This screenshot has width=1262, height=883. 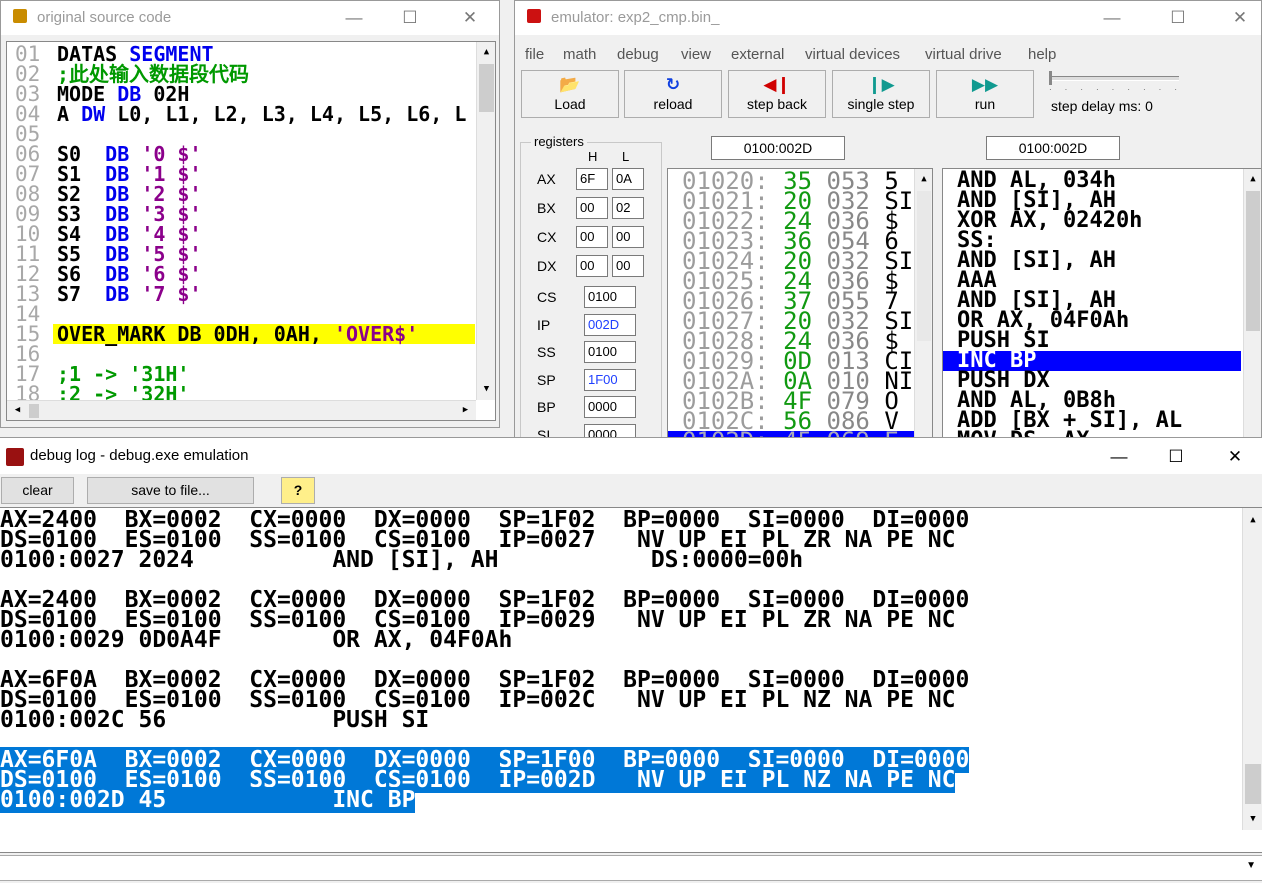 I want to click on menu-file: file, so click(x=534, y=54).